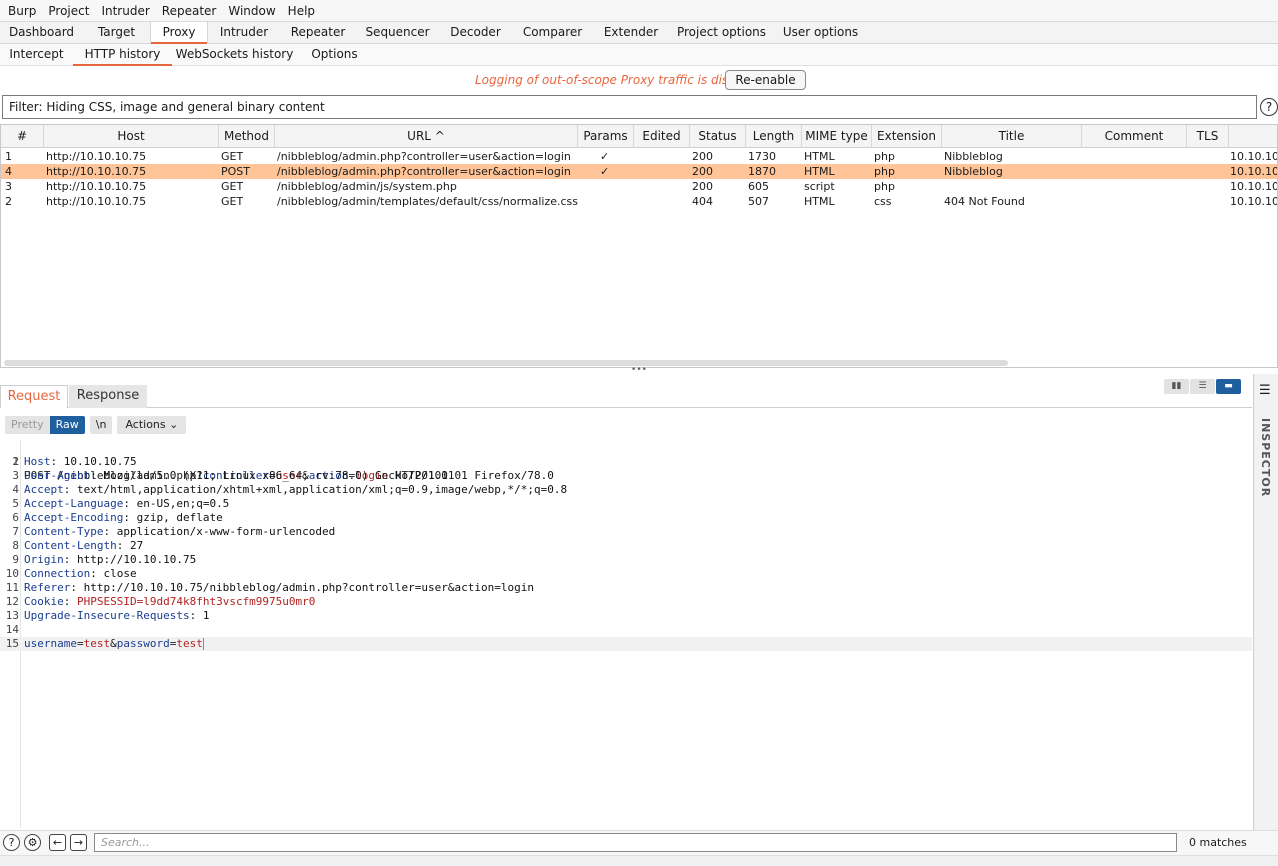  What do you see at coordinates (251, 11) in the screenshot?
I see `menu-window: Window` at bounding box center [251, 11].